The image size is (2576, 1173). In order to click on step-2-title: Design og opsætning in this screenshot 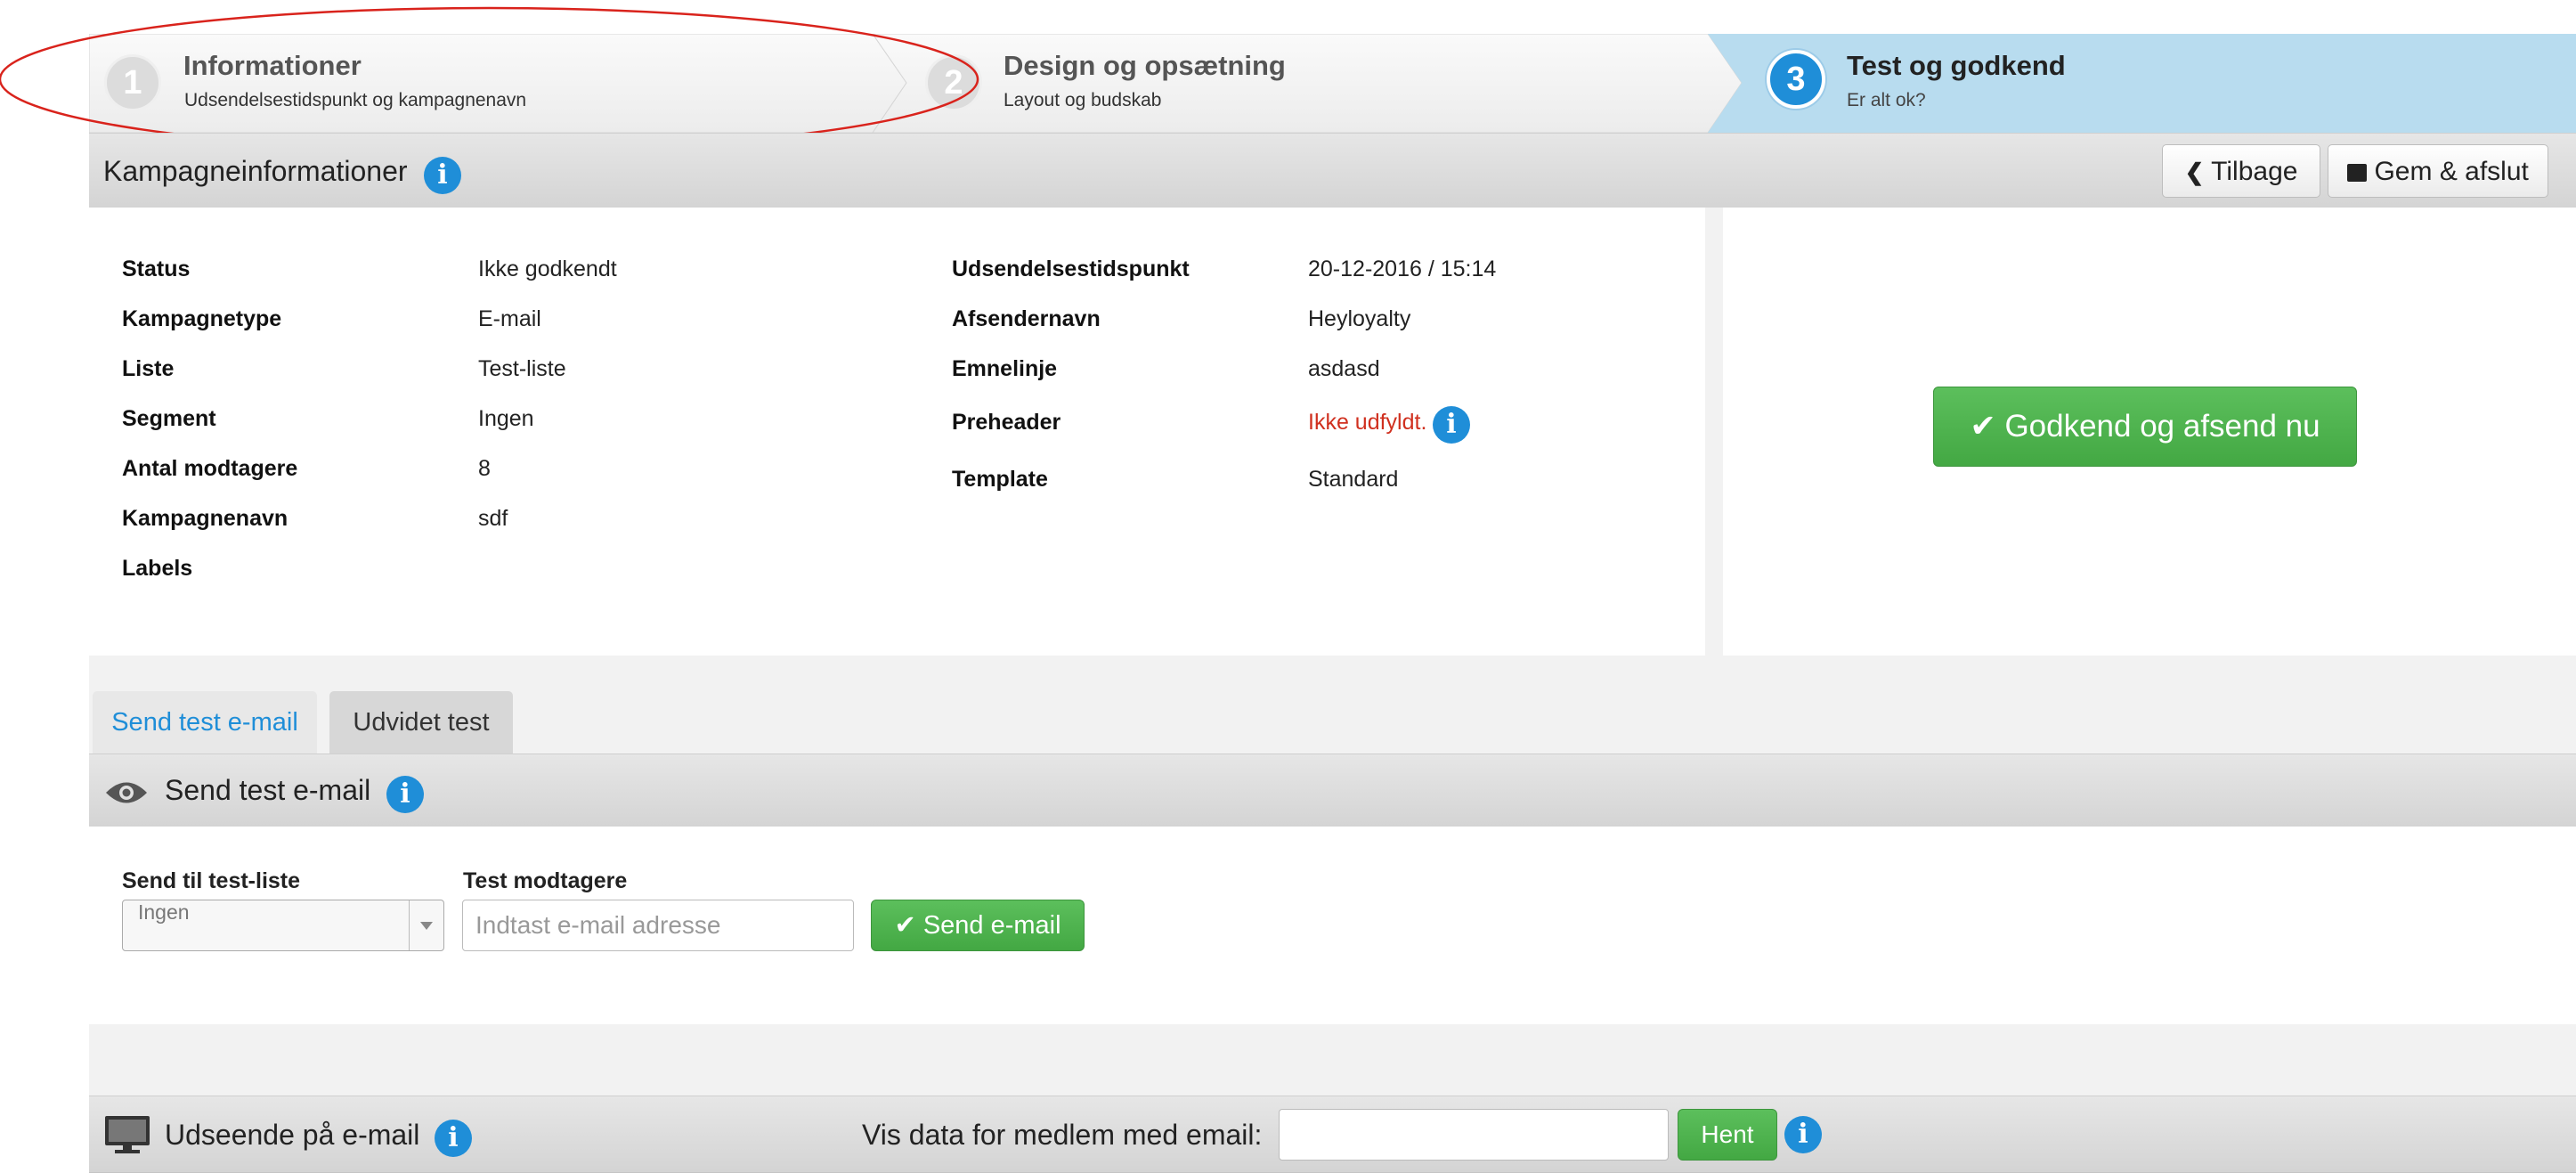, I will do `click(1145, 66)`.